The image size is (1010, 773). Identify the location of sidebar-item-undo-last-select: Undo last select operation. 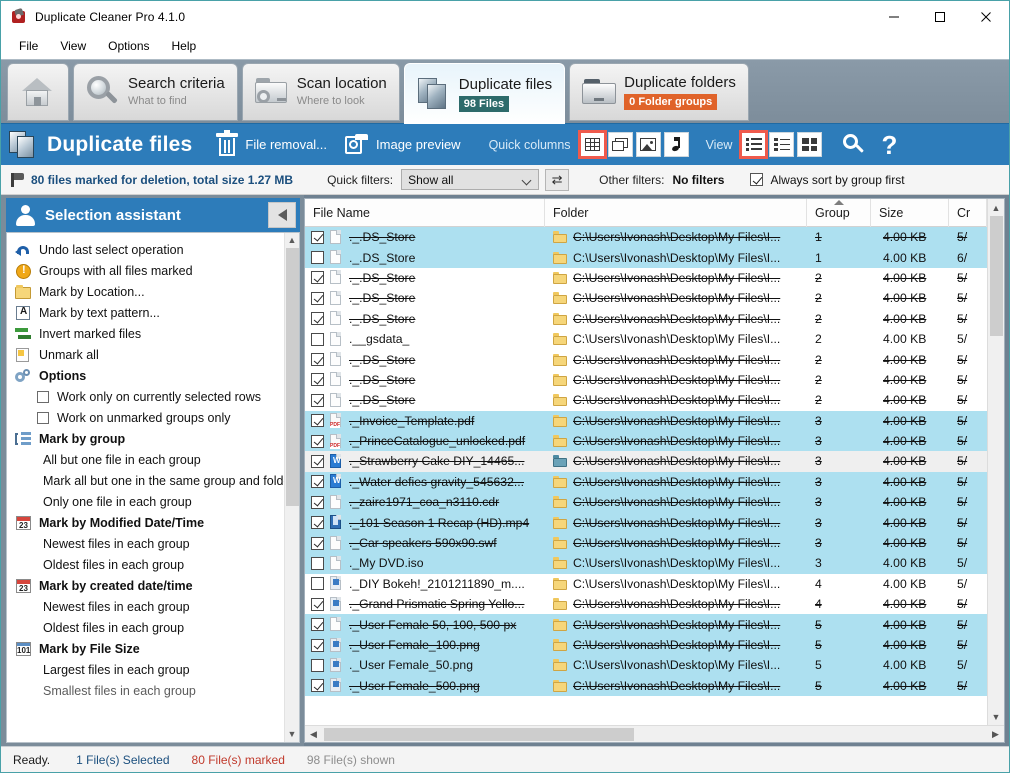
(145, 249).